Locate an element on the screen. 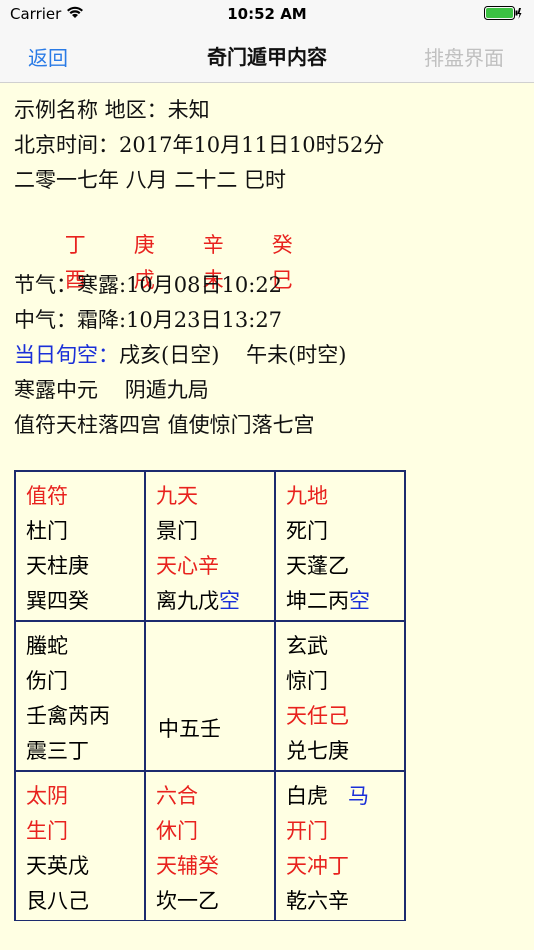  palace-door: 开门 is located at coordinates (307, 831).